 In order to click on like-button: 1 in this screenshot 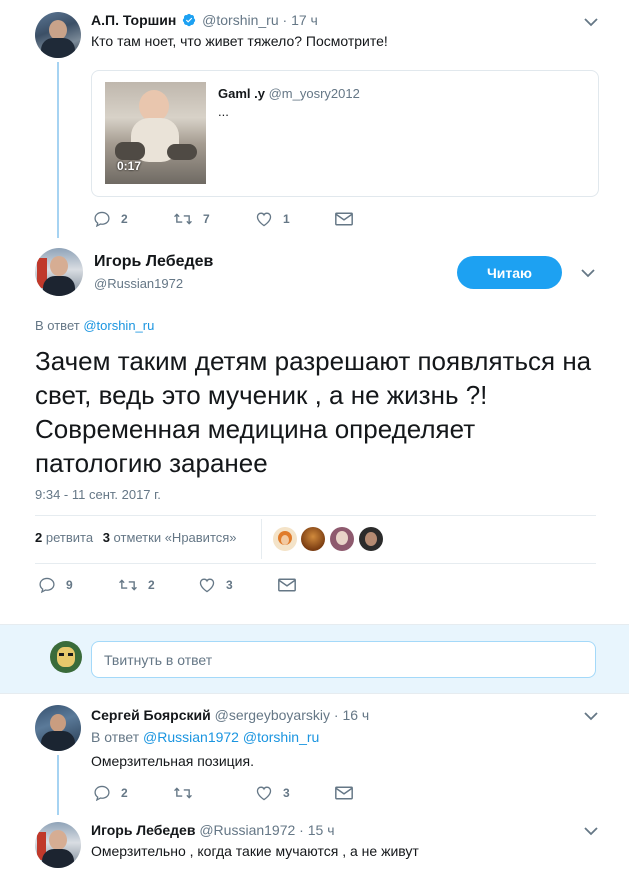, I will do `click(295, 219)`.